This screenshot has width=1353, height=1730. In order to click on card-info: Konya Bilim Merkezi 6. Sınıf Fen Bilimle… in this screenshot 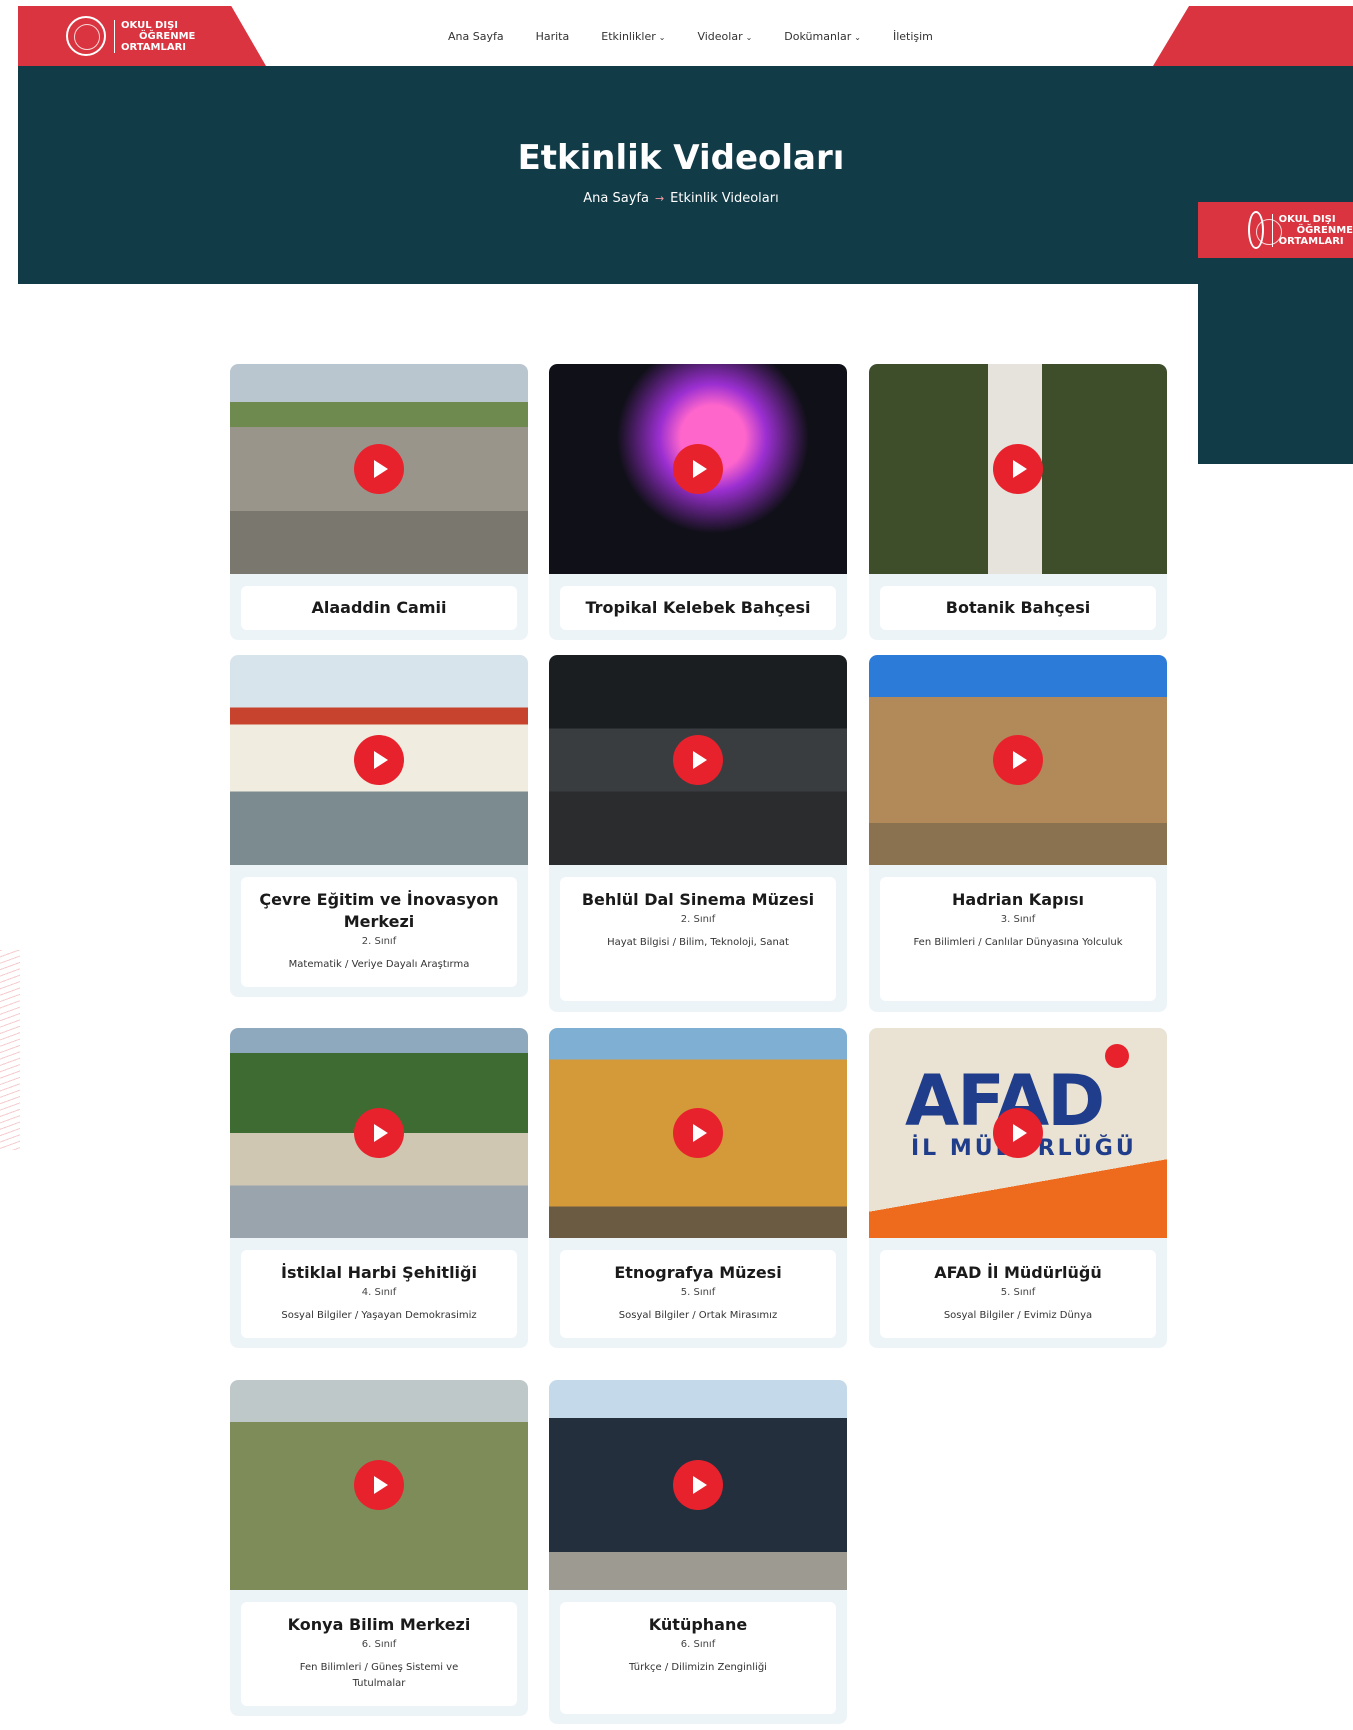, I will do `click(379, 1654)`.